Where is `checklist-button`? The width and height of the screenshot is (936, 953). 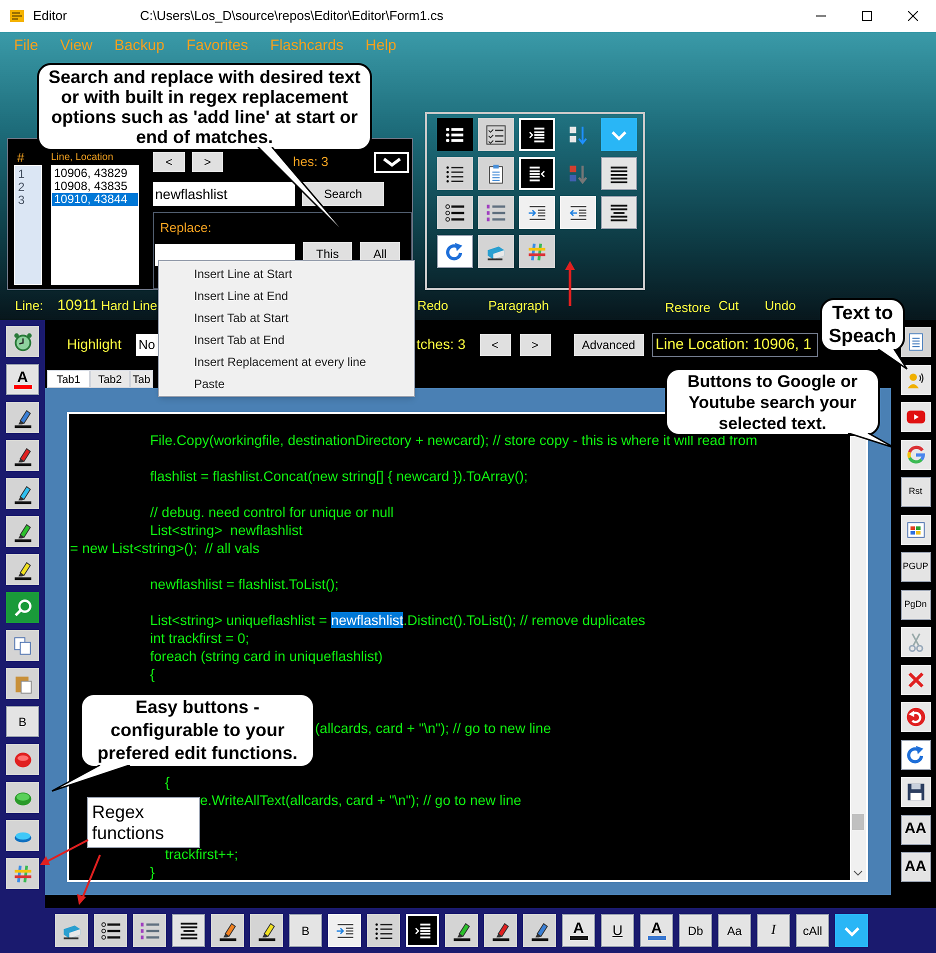 checklist-button is located at coordinates (496, 134).